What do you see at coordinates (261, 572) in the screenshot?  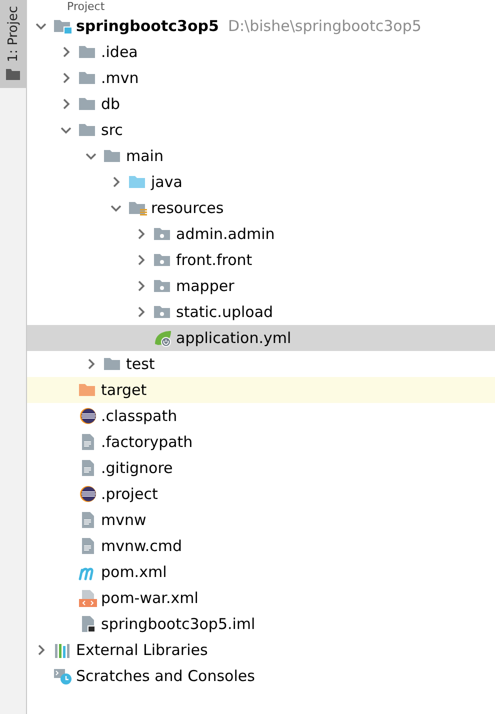 I see `tree-item: pom.xml` at bounding box center [261, 572].